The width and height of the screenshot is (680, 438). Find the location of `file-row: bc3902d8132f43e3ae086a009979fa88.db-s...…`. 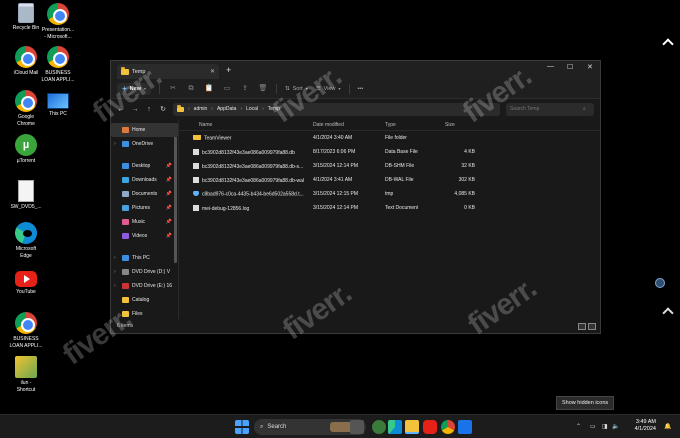

file-row: bc3902d8132f43e3ae086a009979fa88.db-s...… is located at coordinates (389, 166).